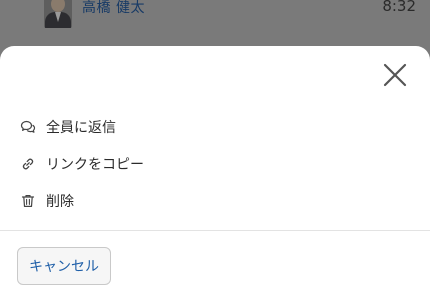  What do you see at coordinates (399, 7) in the screenshot?
I see `message-time: 8:32` at bounding box center [399, 7].